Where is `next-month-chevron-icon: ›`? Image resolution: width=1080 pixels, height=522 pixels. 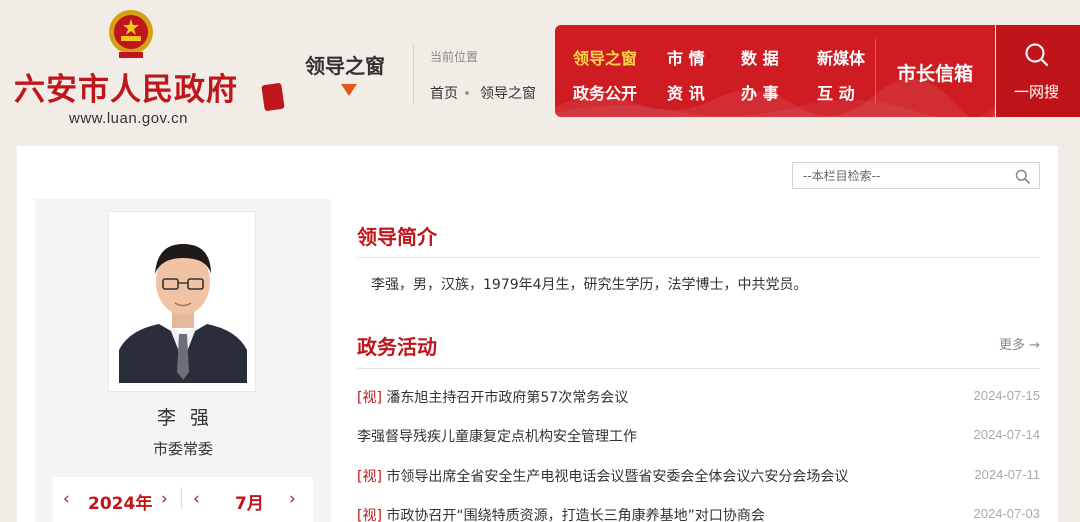
next-month-chevron-icon: › is located at coordinates (292, 499).